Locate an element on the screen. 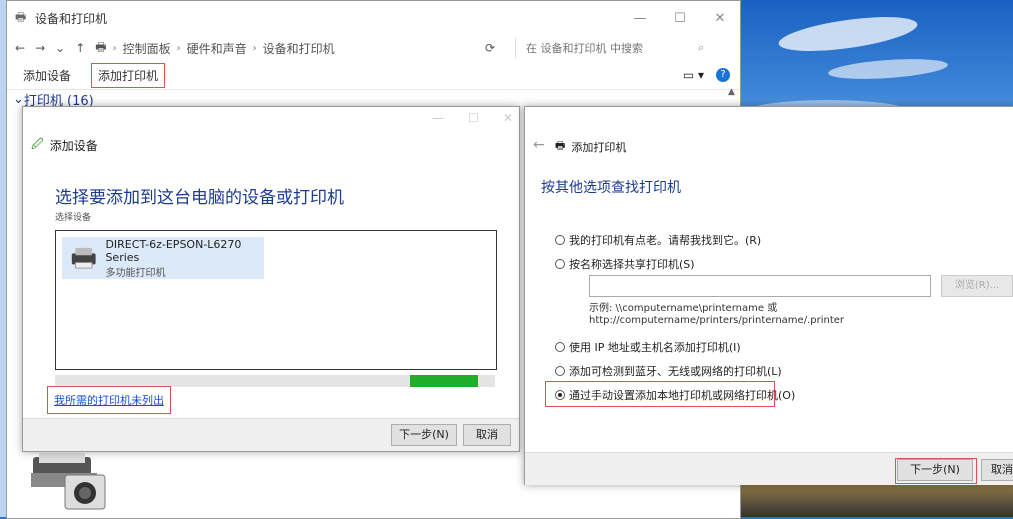  title-bar: 🖶 设备和打印机 — ☐ ✕ is located at coordinates (373, 18).